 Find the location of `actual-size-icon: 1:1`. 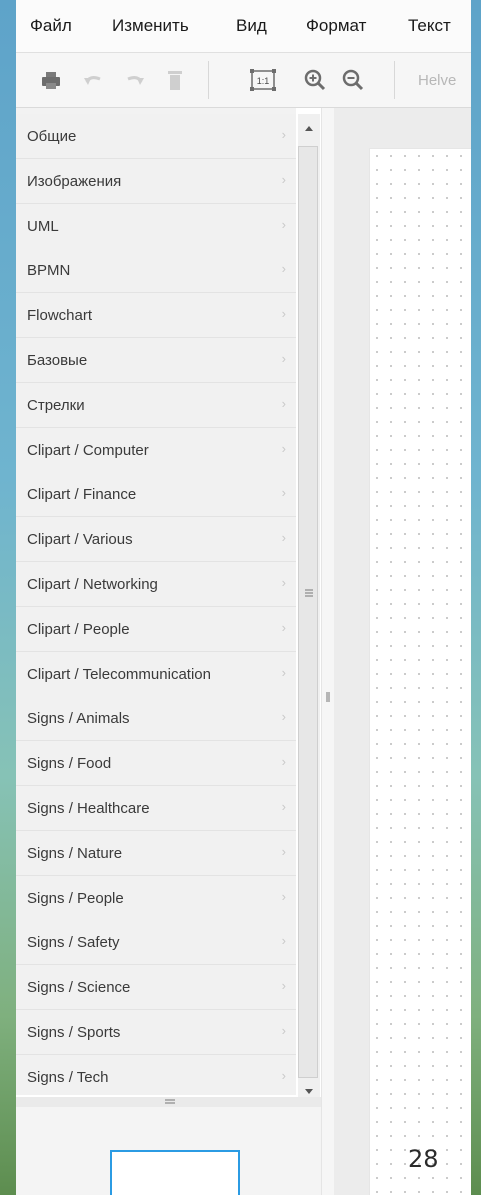

actual-size-icon: 1:1 is located at coordinates (263, 80).